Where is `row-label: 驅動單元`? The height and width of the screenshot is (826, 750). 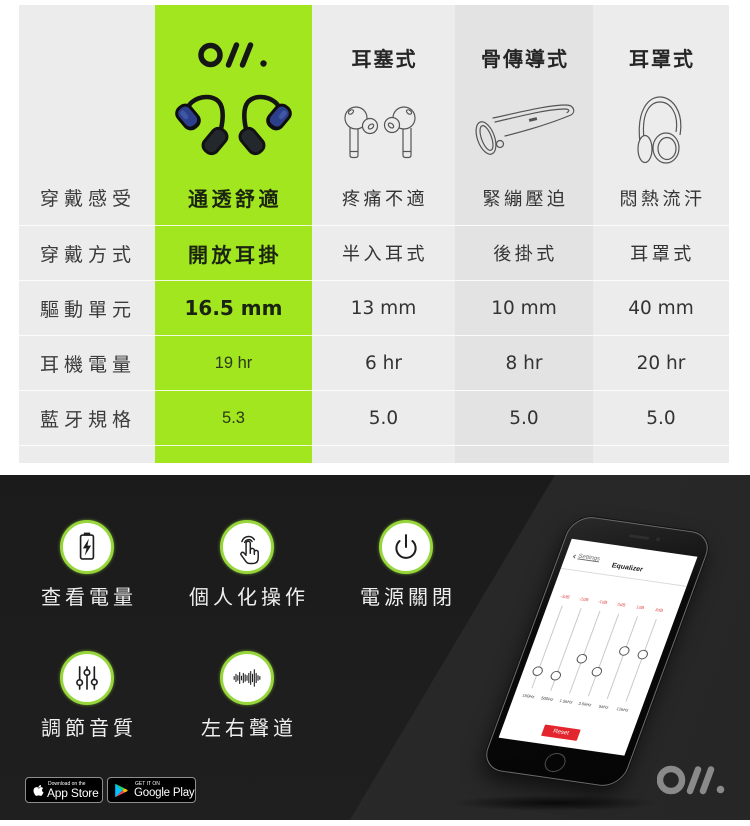
row-label: 驅動單元 is located at coordinates (87, 307).